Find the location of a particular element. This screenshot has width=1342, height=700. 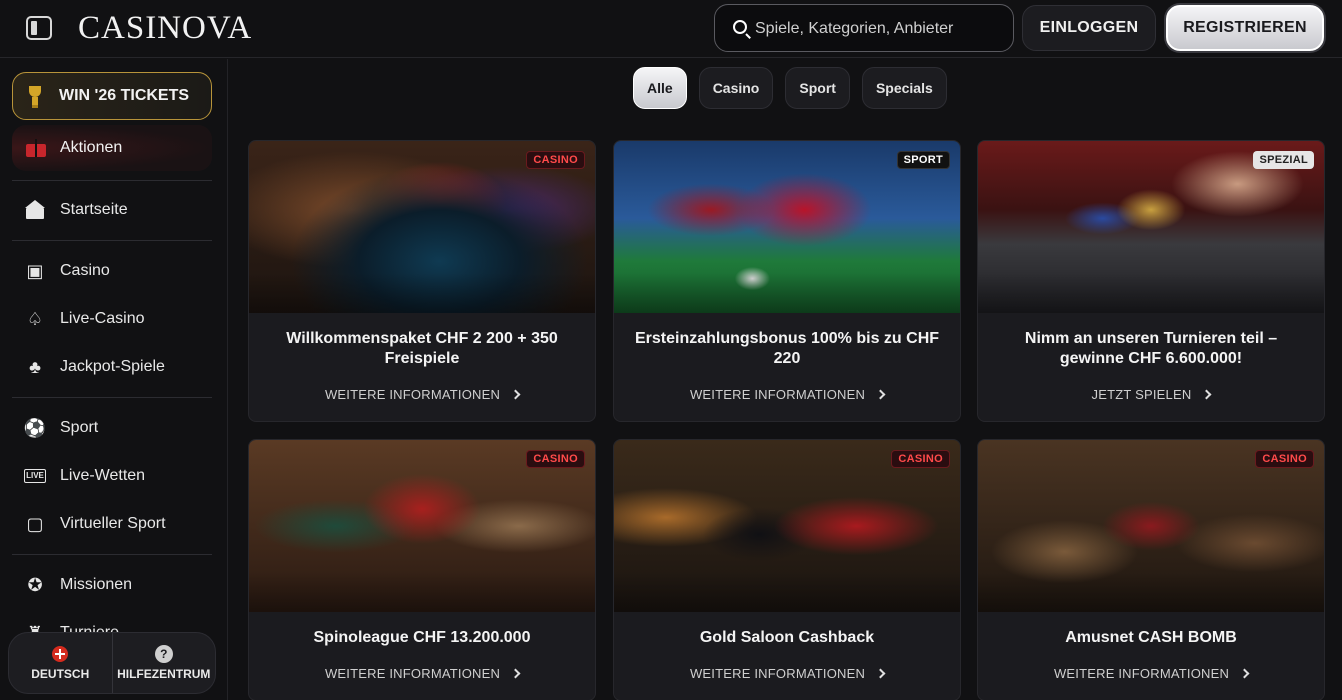

filter-chips: Alle Casino Sport Specials is located at coordinates (790, 88).